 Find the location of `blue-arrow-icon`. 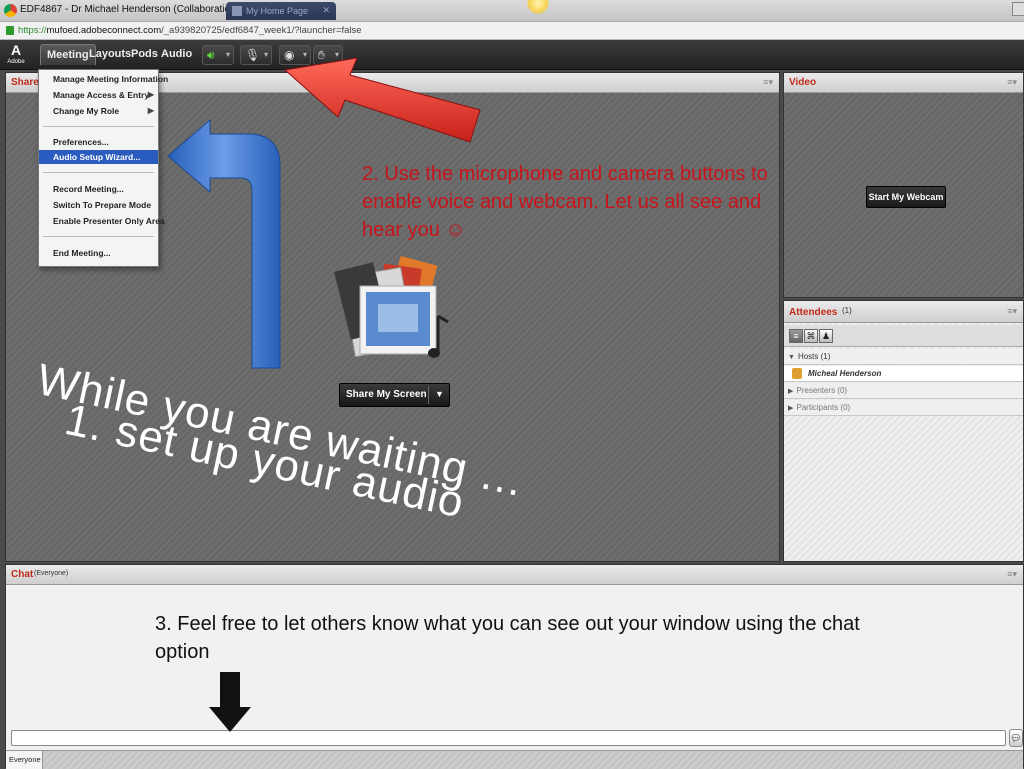

blue-arrow-icon is located at coordinates (224, 243).